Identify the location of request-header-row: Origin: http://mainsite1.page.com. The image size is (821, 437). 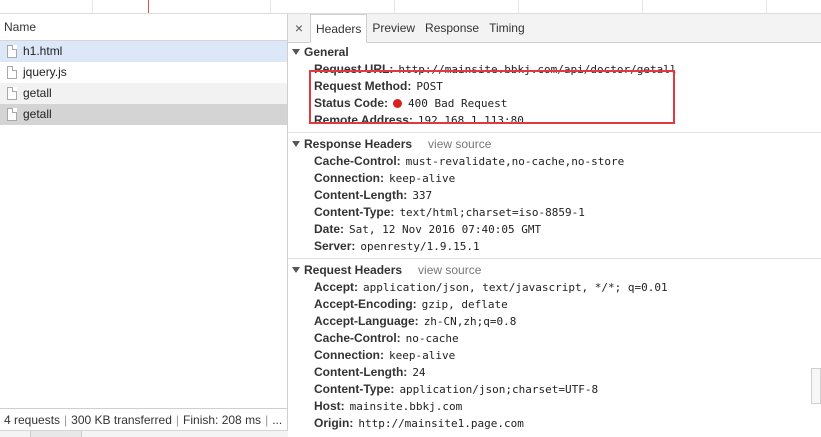
(419, 423).